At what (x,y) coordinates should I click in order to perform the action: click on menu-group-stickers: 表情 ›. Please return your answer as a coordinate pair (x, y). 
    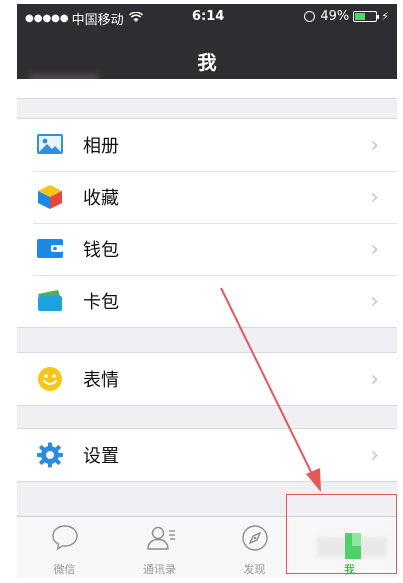
    Looking at the image, I should click on (207, 379).